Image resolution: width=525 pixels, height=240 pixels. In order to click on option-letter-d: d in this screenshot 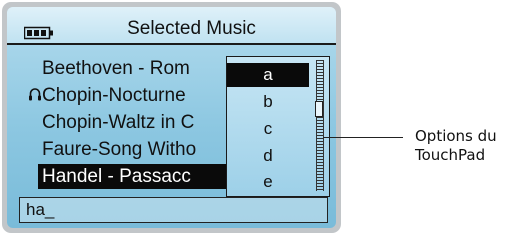, I will do `click(268, 156)`.